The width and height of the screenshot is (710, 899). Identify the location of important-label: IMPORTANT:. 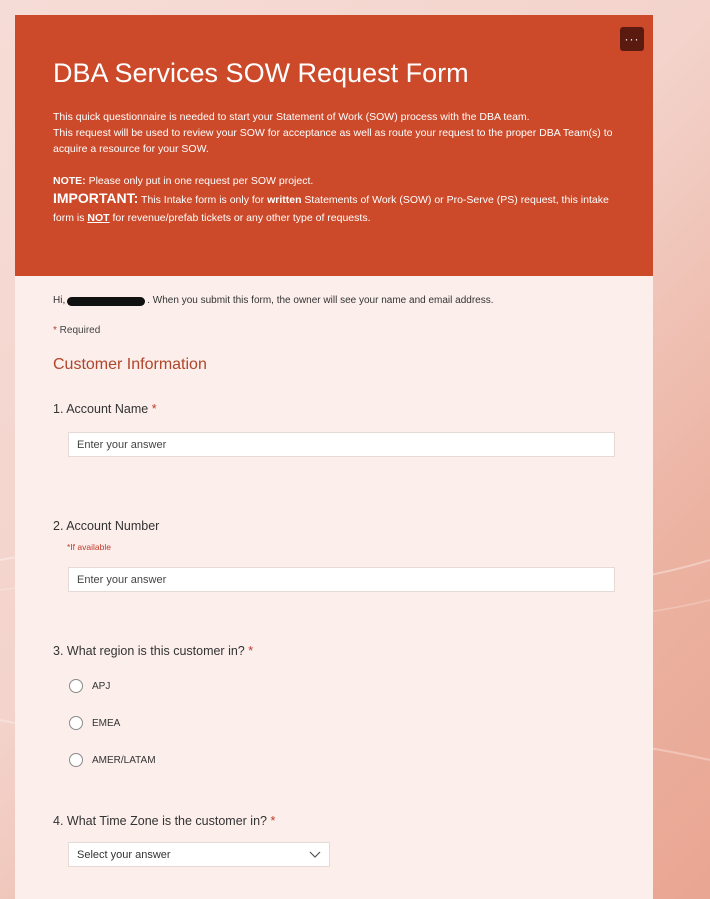
(96, 198).